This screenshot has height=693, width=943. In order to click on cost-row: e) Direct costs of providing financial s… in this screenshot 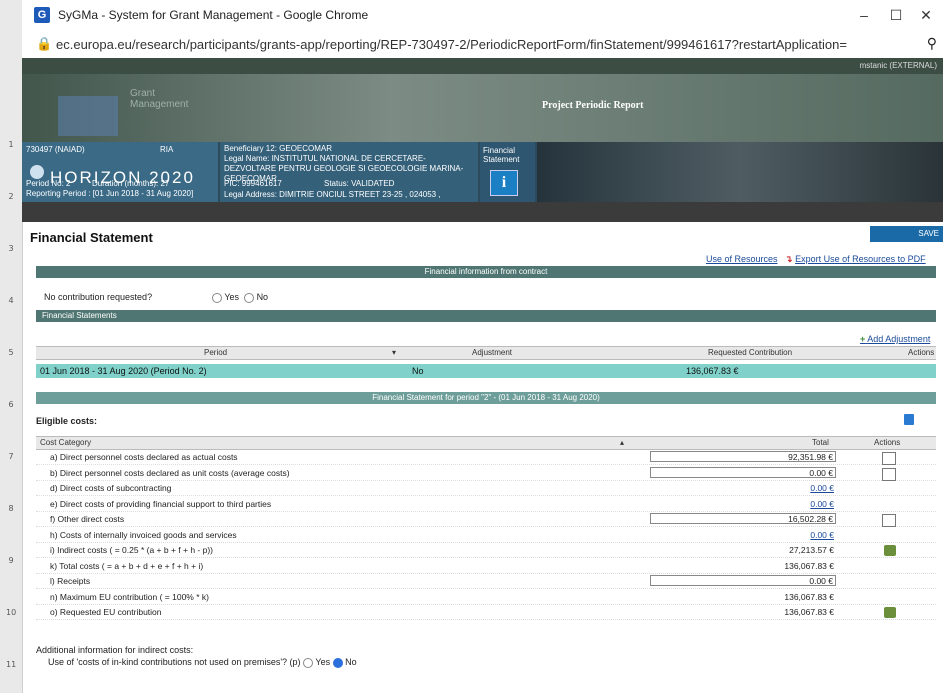, I will do `click(486, 505)`.